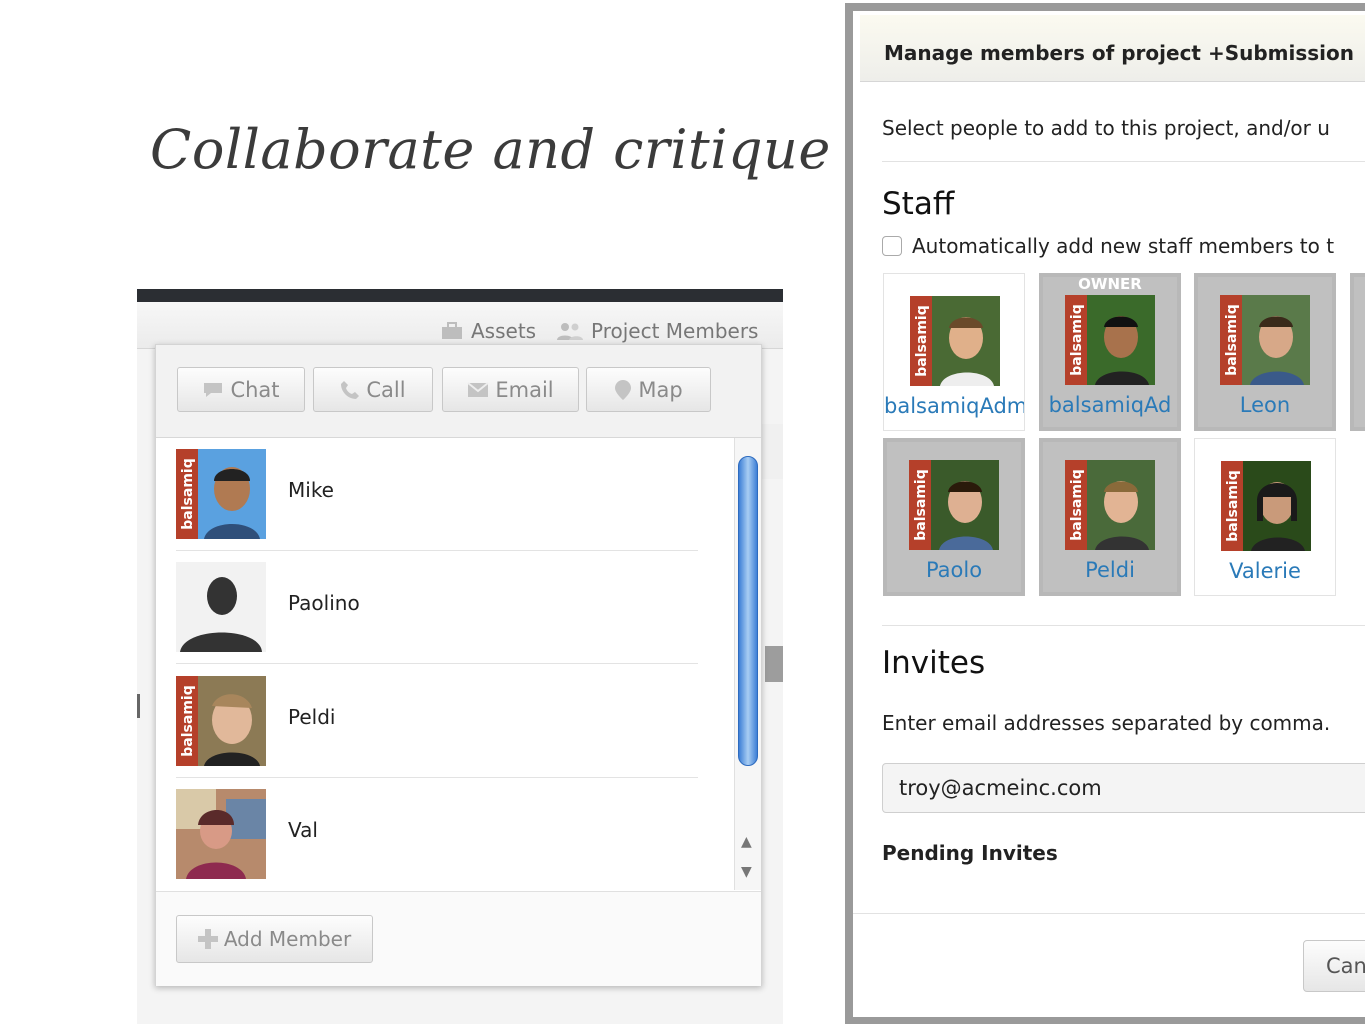 This screenshot has width=1365, height=1024. I want to click on email-button: Email, so click(510, 389).